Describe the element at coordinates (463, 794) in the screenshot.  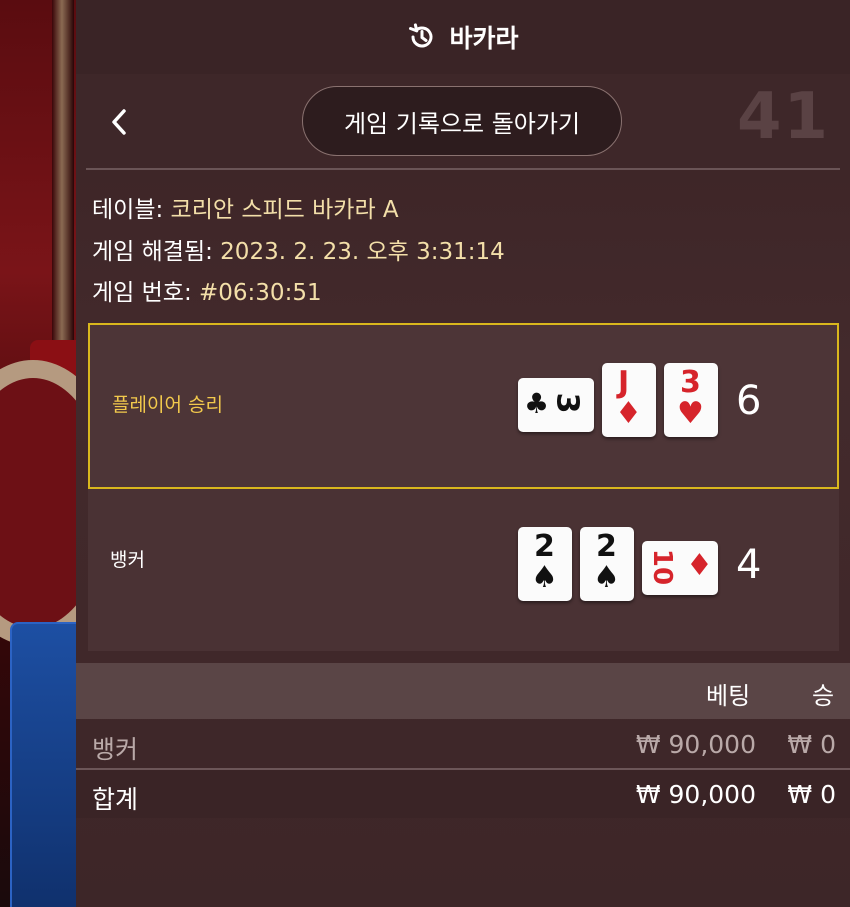
I see `table-row: 합계 ₩ 90,000 ₩ 0` at that location.